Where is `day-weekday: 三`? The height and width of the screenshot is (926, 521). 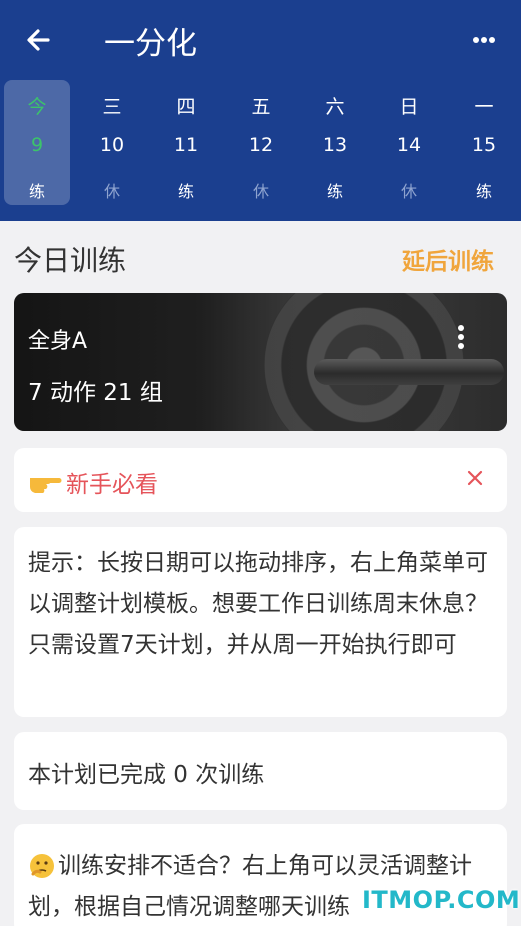
day-weekday: 三 is located at coordinates (112, 107).